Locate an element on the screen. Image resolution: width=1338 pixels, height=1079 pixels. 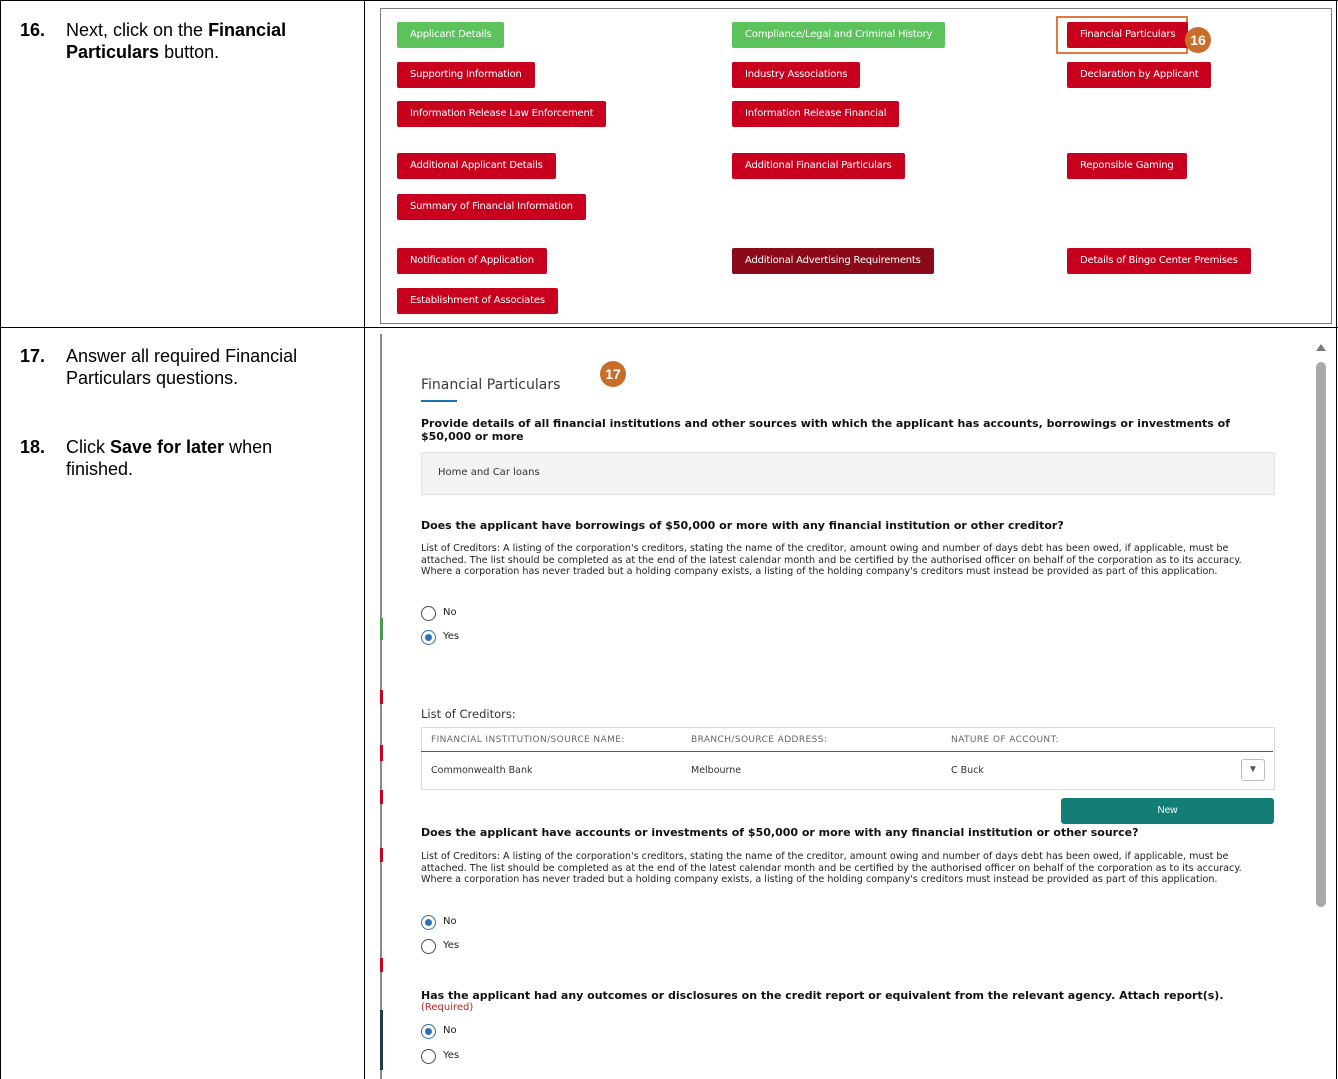
column-header: FINANCIAL INSTITUTION/SOURCE NAME: is located at coordinates (528, 740).